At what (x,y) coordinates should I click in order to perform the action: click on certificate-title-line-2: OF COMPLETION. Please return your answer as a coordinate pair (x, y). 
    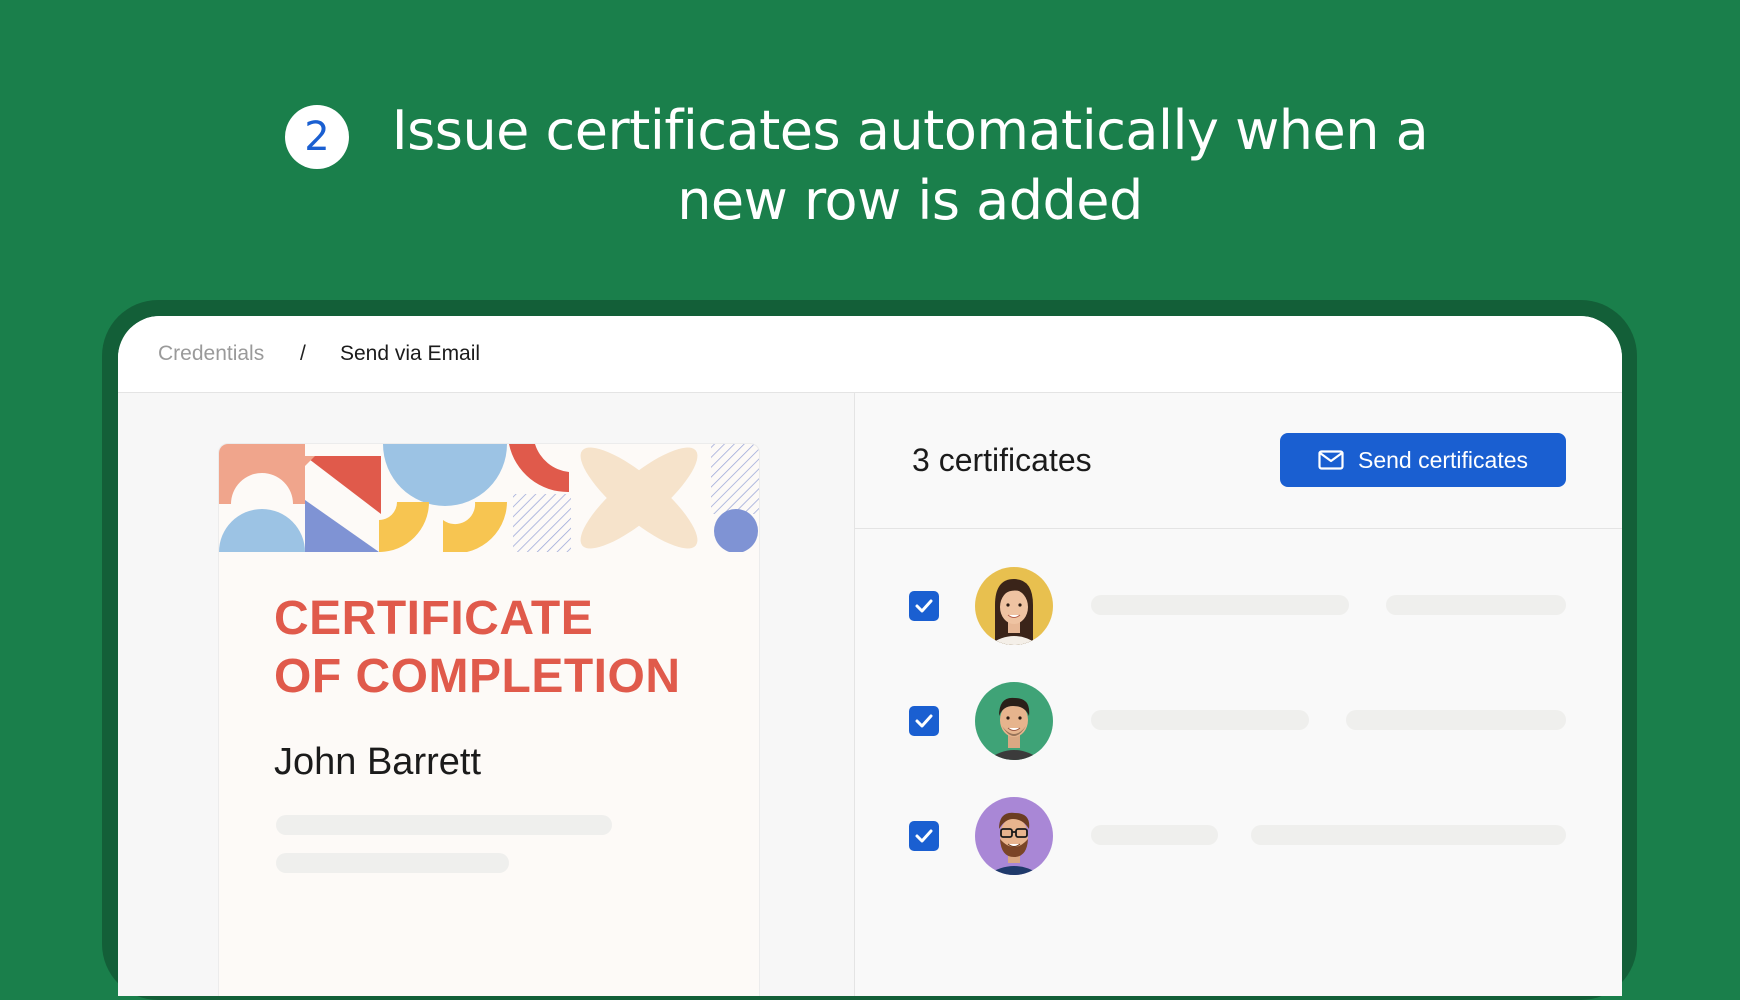
    Looking at the image, I should click on (477, 676).